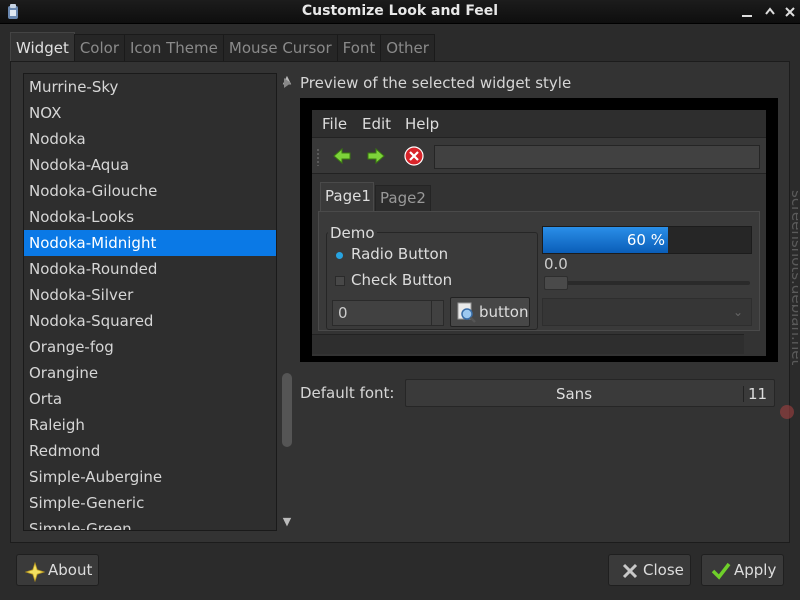 The height and width of the screenshot is (600, 800). Describe the element at coordinates (150, 139) in the screenshot. I see `list-item: Nodoka` at that location.